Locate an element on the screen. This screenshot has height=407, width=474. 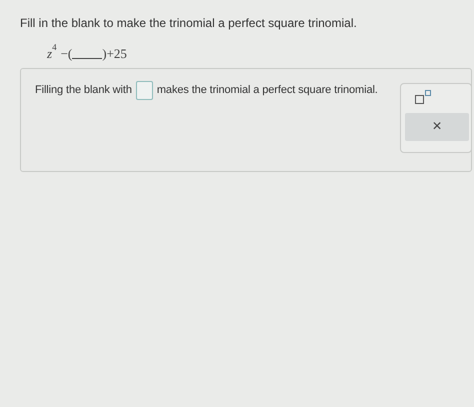
answer-sentence-text: makes the trinomial a perfect square trinomial. is located at coordinates (267, 90).